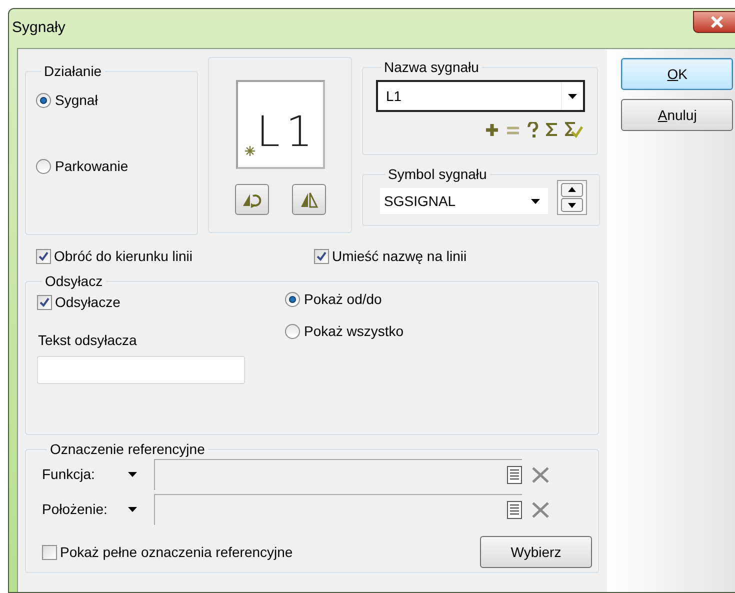  I want to click on select-button: Wybierz, so click(536, 552).